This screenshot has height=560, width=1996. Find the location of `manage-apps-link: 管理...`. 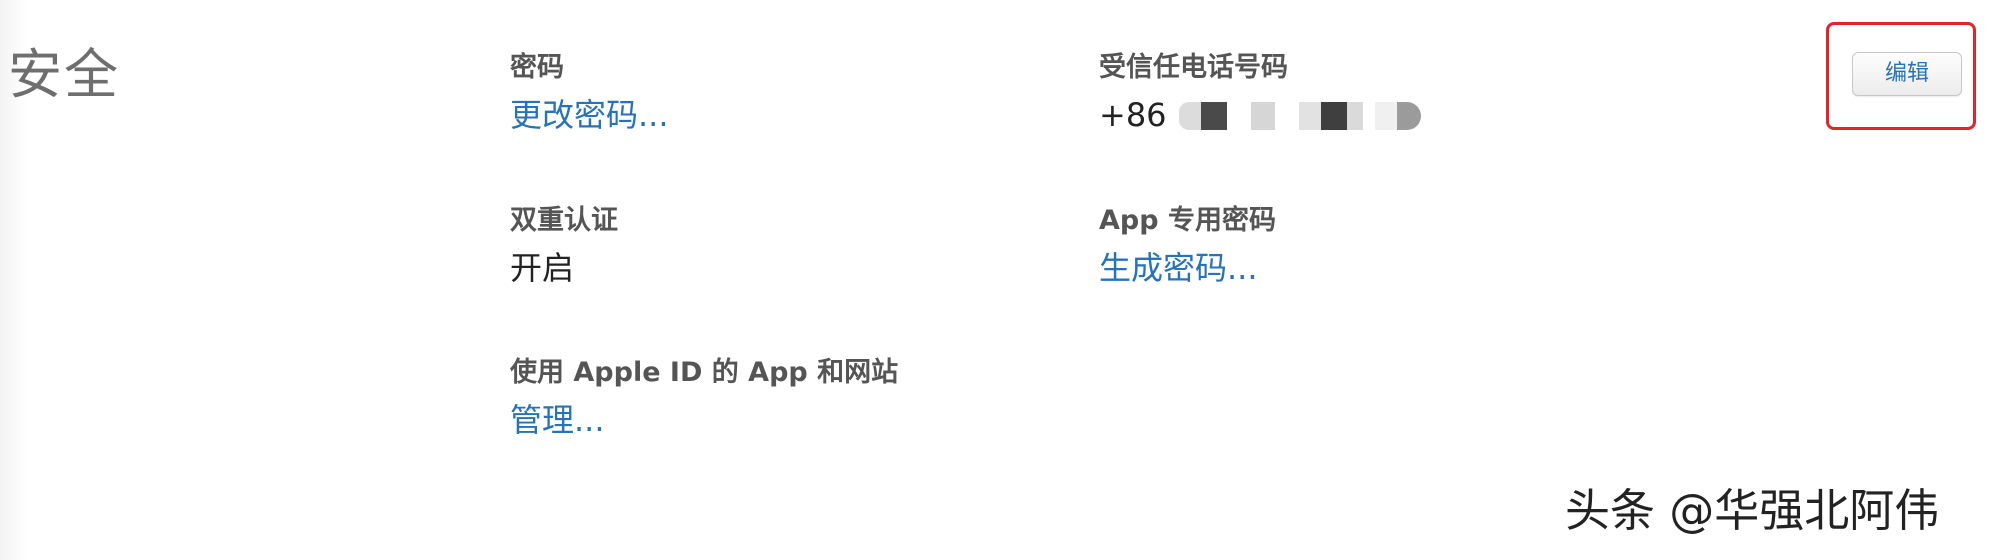

manage-apps-link: 管理... is located at coordinates (704, 420).